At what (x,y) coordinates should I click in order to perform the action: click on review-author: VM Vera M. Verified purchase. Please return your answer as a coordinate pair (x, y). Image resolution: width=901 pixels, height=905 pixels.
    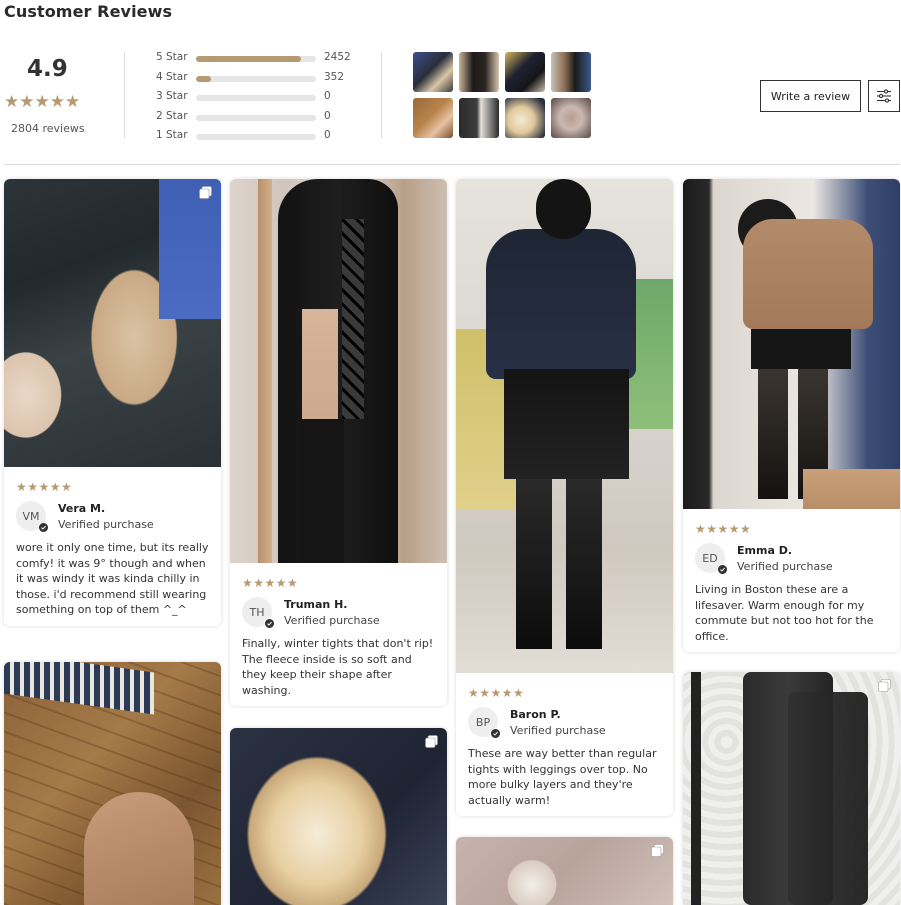
    Looking at the image, I should click on (113, 517).